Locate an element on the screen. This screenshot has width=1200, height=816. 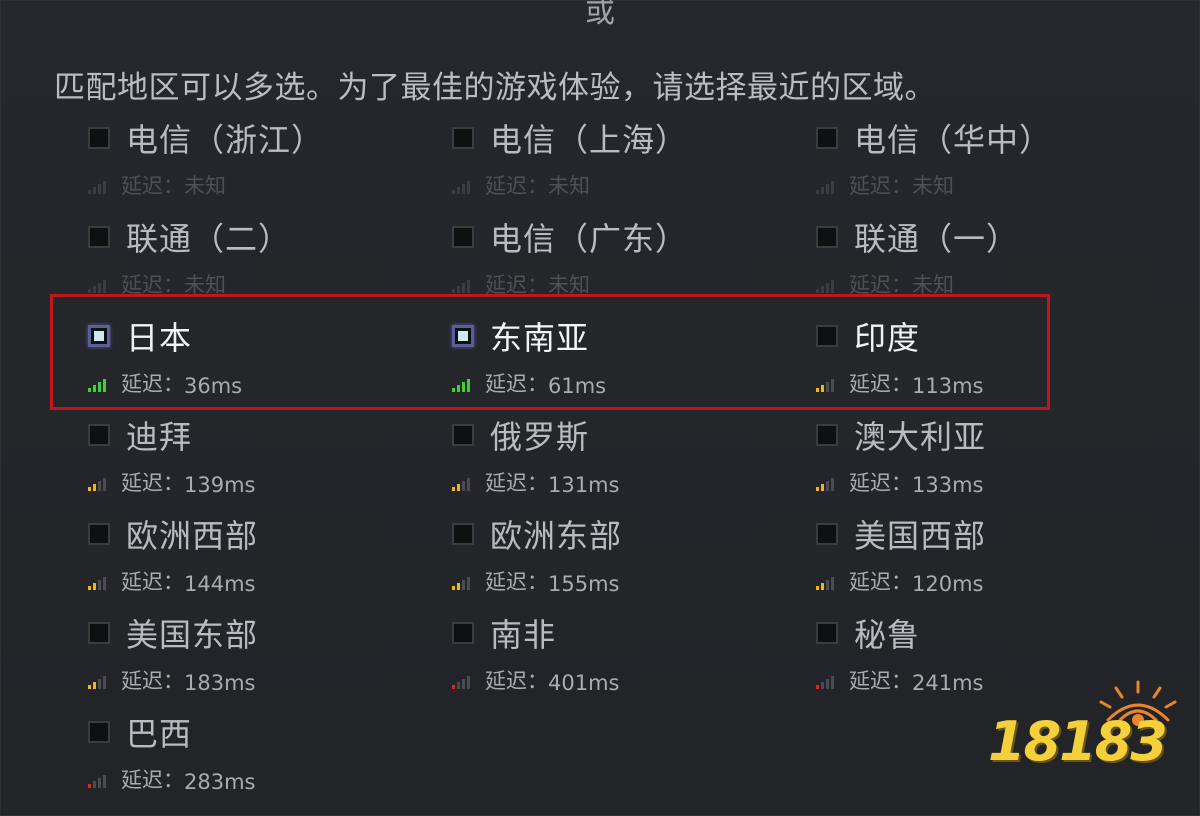
region-name: 俄罗斯 is located at coordinates (540, 437).